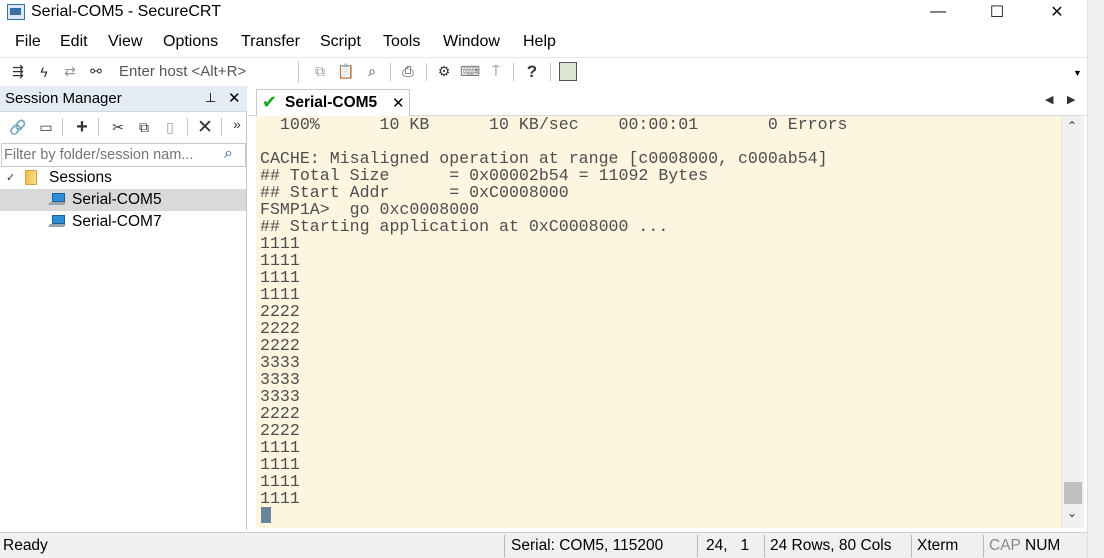 Image resolution: width=1104 pixels, height=558 pixels. What do you see at coordinates (401, 42) in the screenshot?
I see `menu-tools: Tools` at bounding box center [401, 42].